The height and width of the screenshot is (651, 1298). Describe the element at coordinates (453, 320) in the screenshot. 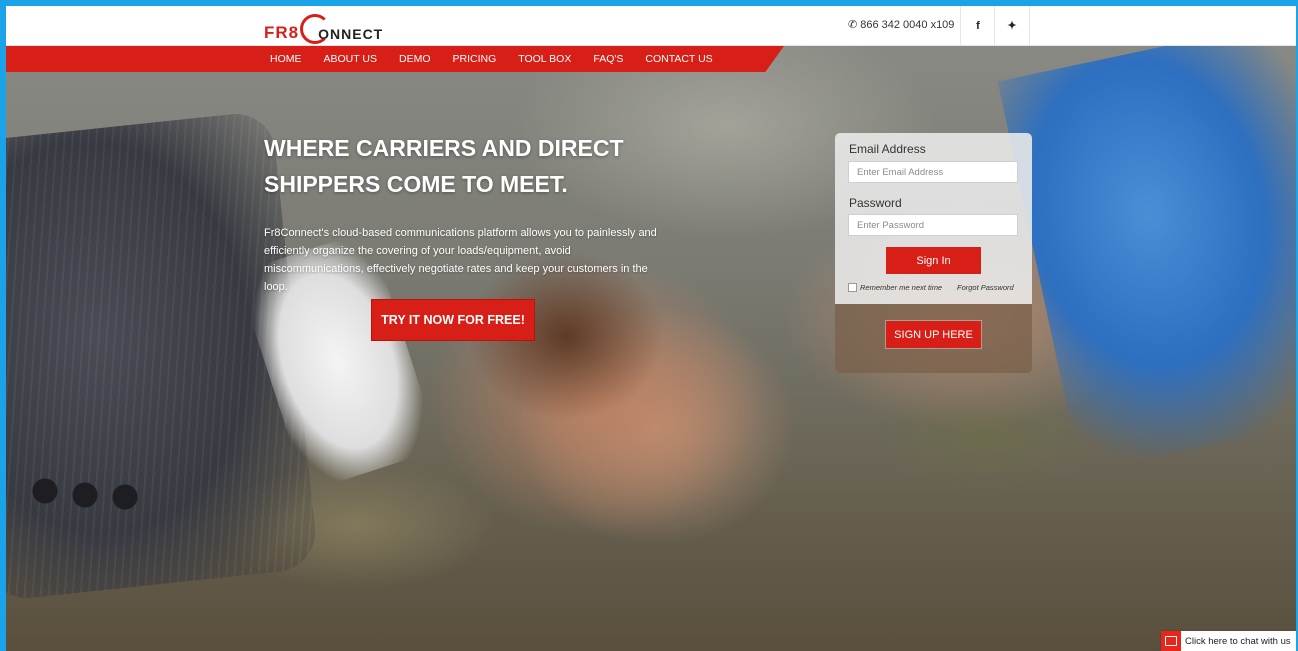

I see `try-free-button: TRY IT NOW FOR FREE!` at that location.